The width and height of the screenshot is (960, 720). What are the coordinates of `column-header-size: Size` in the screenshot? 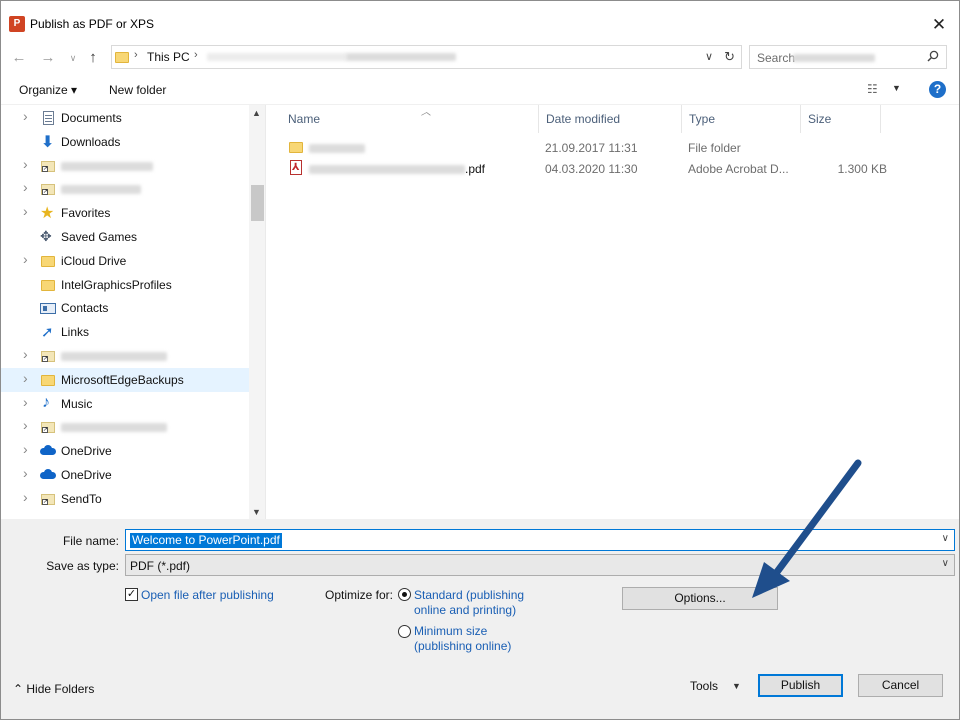 It's located at (841, 119).